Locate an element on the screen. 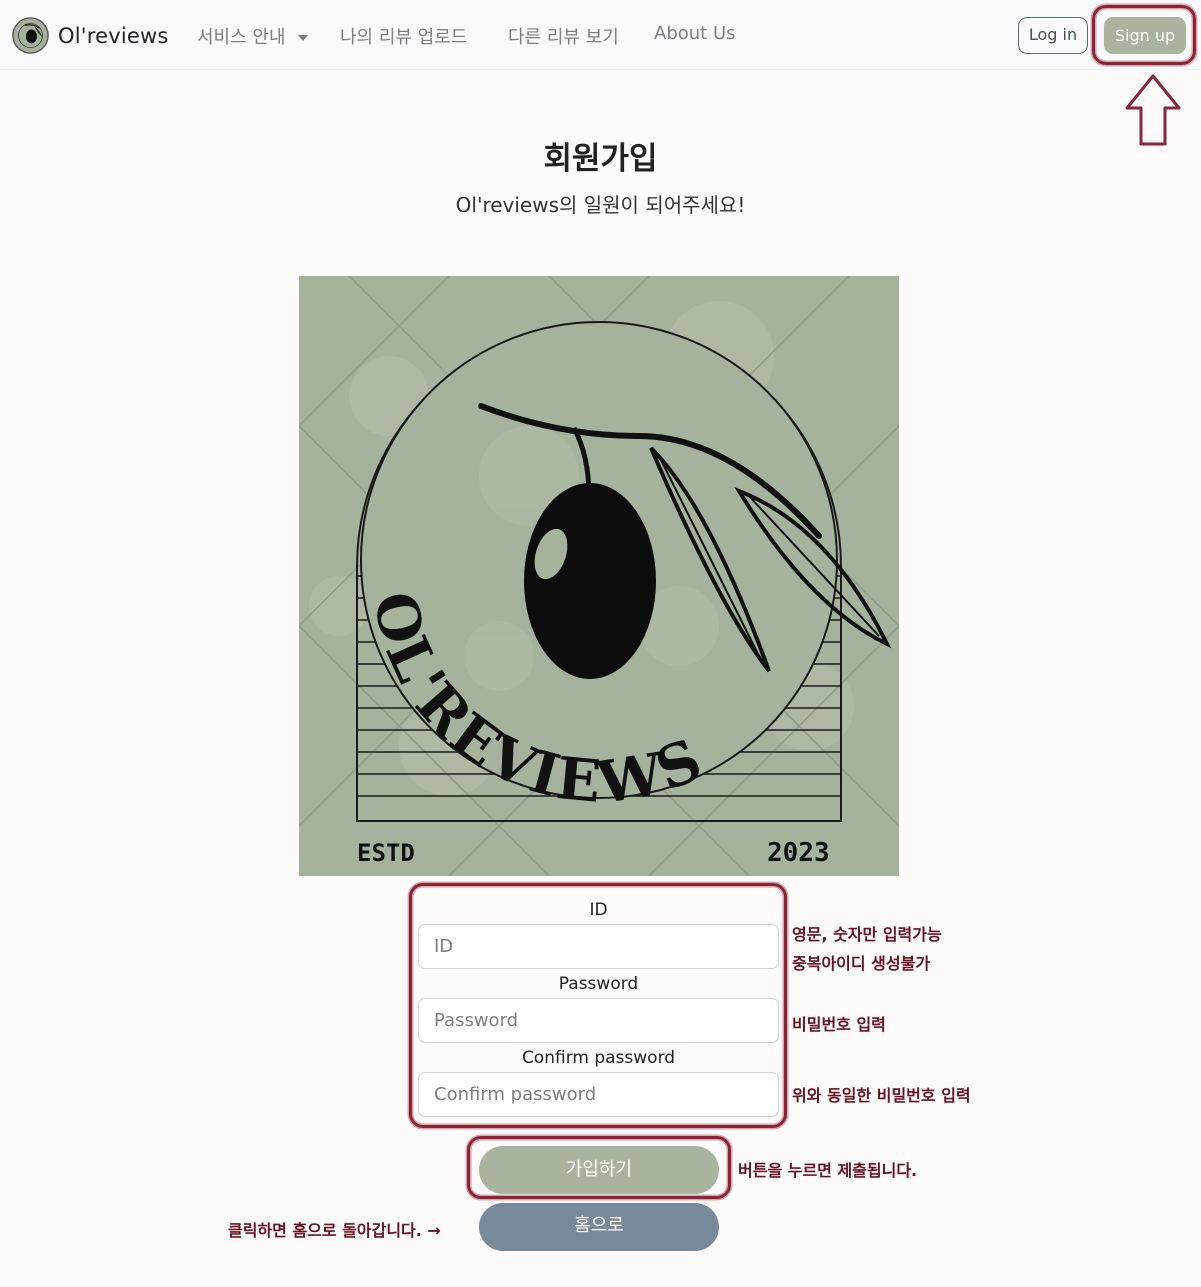 The image size is (1201, 1287). nav-about-us: About Us is located at coordinates (695, 33).